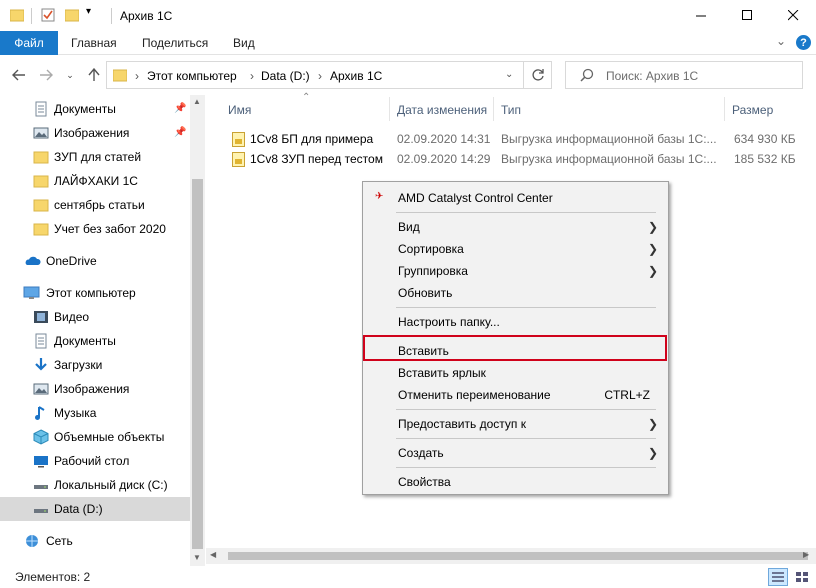 The image size is (816, 588). Describe the element at coordinates (41, 461) in the screenshot. I see `desktop-icon` at that location.